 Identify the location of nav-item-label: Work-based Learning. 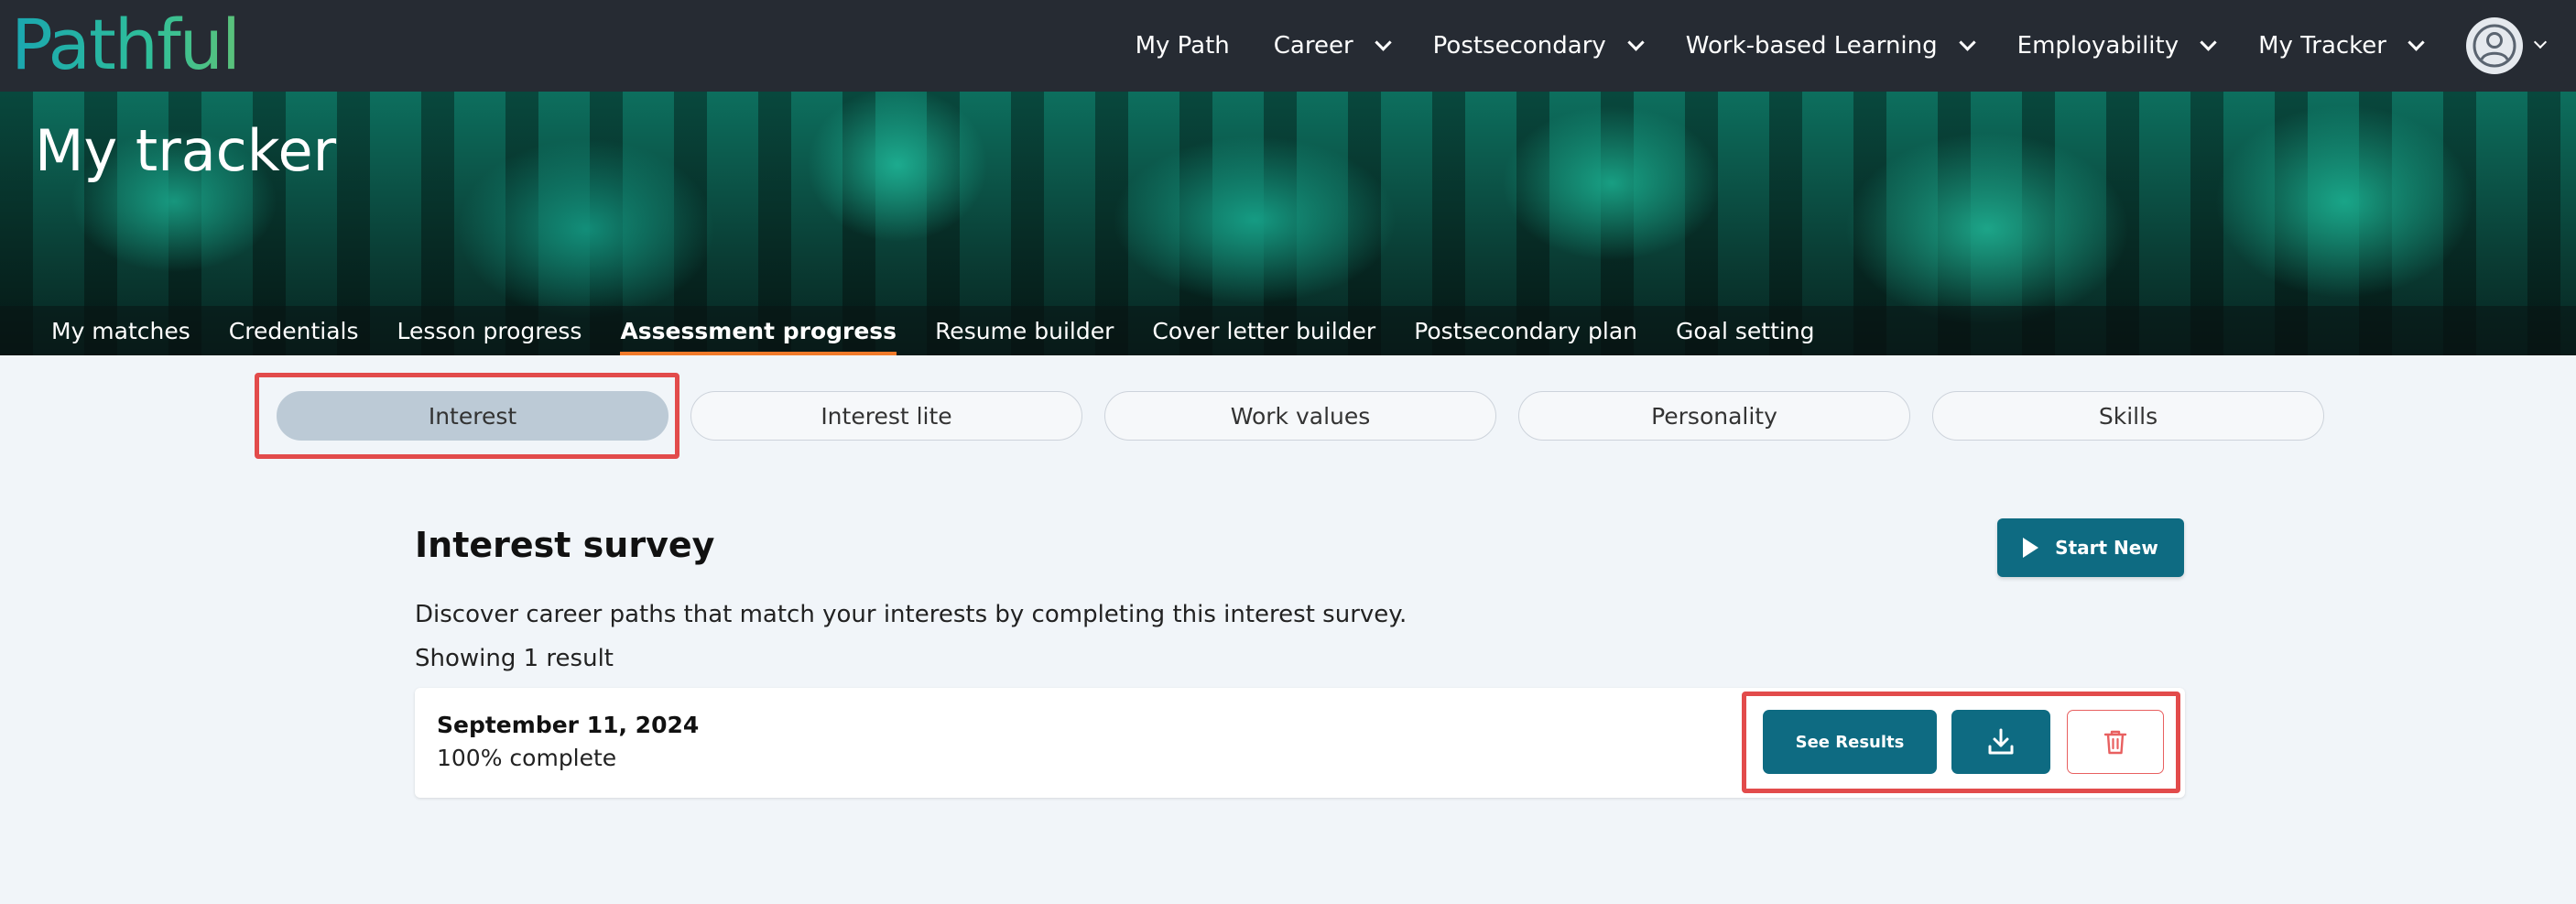
(1811, 46).